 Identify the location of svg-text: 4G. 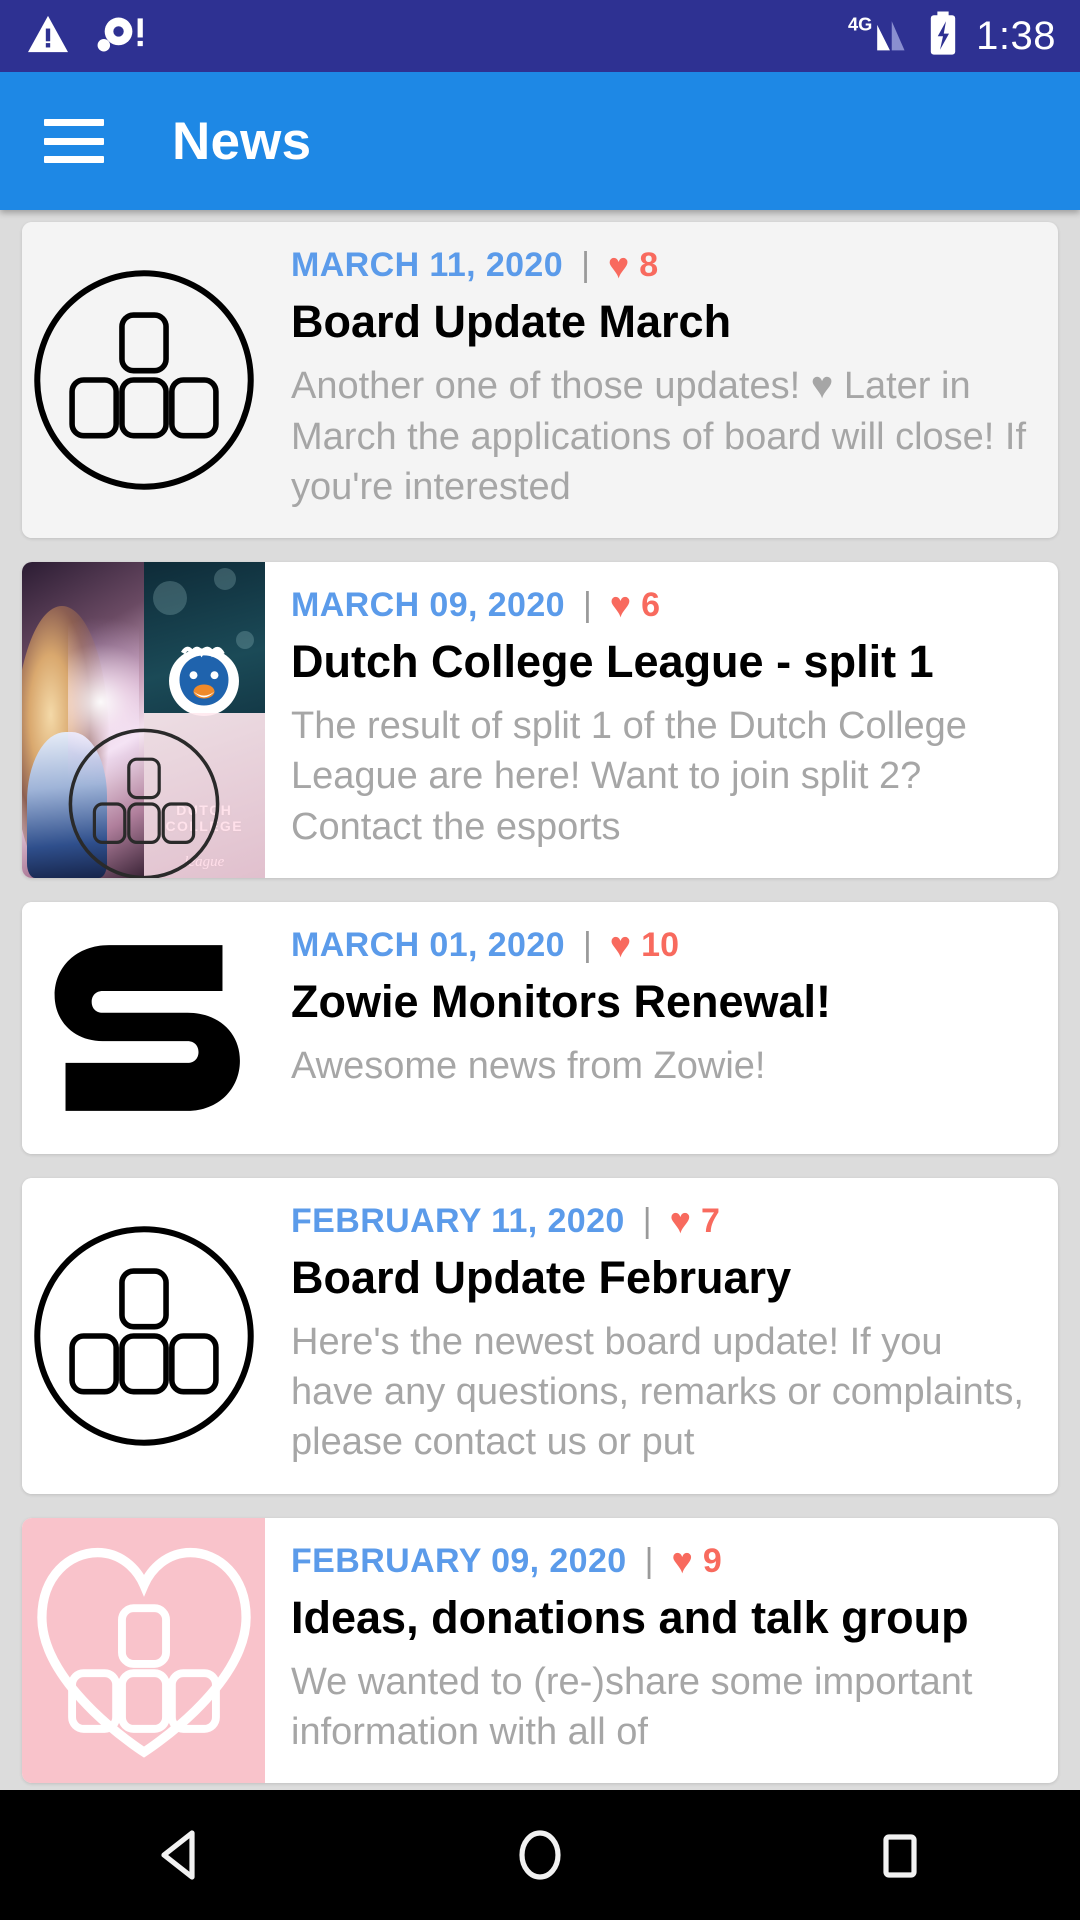
(860, 23).